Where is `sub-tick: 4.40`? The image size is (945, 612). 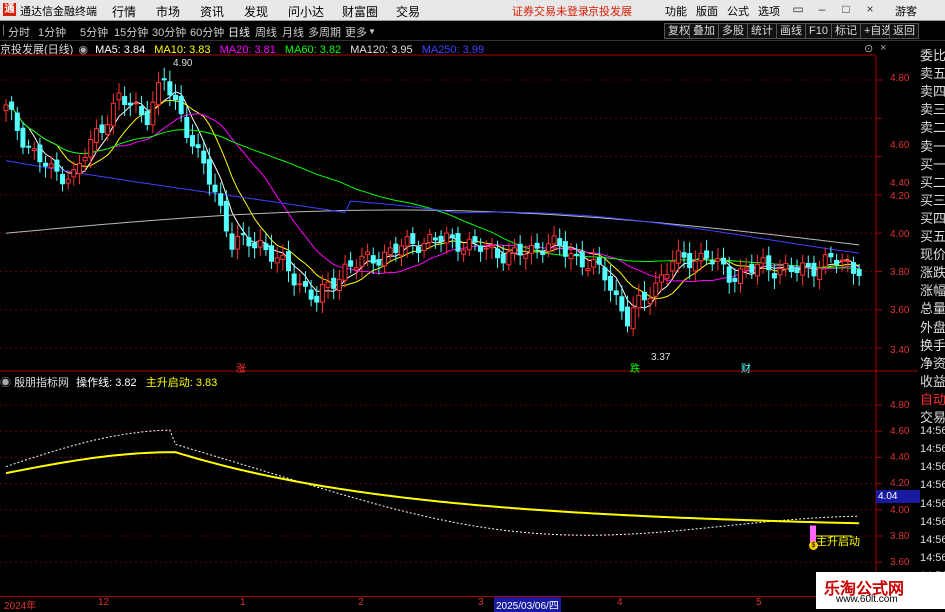
sub-tick: 4.40 is located at coordinates (900, 457).